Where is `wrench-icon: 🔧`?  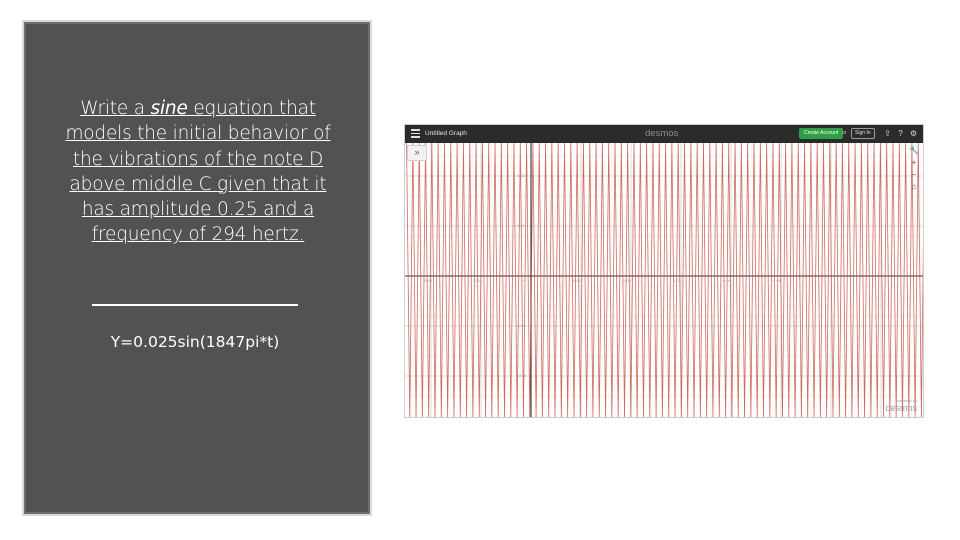
wrench-icon: 🔧 is located at coordinates (914, 151).